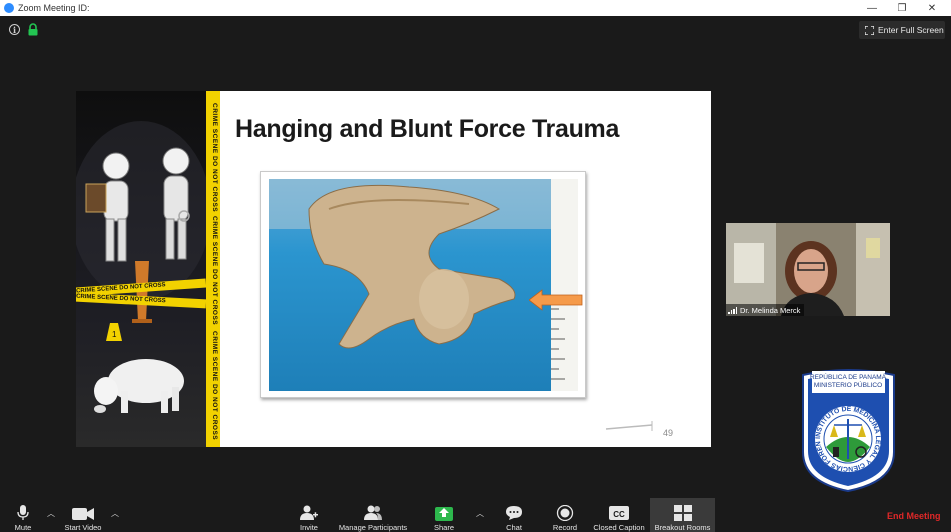  I want to click on seal-line-1: REPÚBLICA DE PANAMÁ, so click(848, 376).